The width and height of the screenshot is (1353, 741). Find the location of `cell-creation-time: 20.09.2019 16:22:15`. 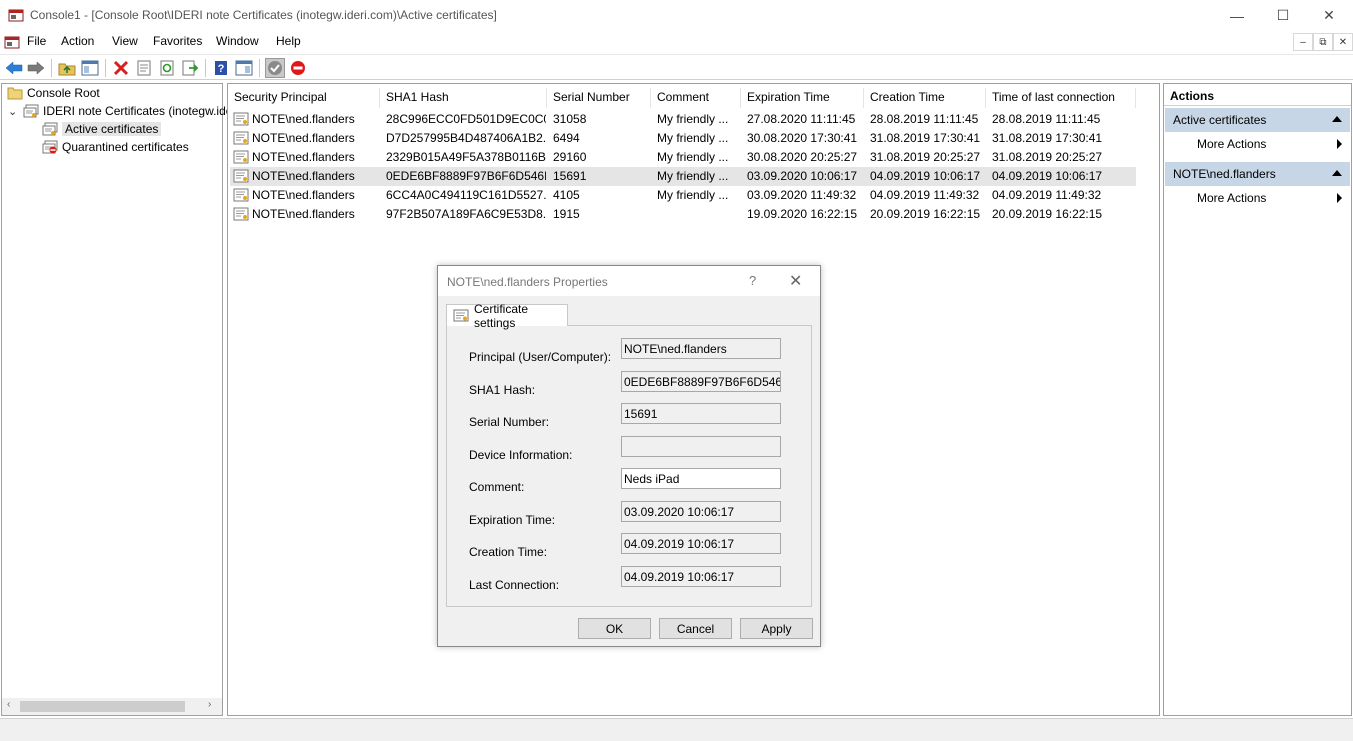

cell-creation-time: 20.09.2019 16:22:15 is located at coordinates (925, 214).